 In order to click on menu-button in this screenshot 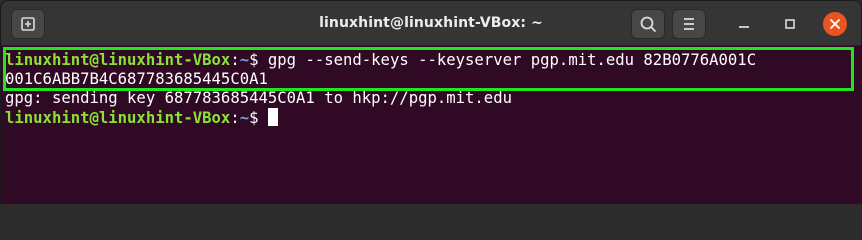, I will do `click(689, 24)`.